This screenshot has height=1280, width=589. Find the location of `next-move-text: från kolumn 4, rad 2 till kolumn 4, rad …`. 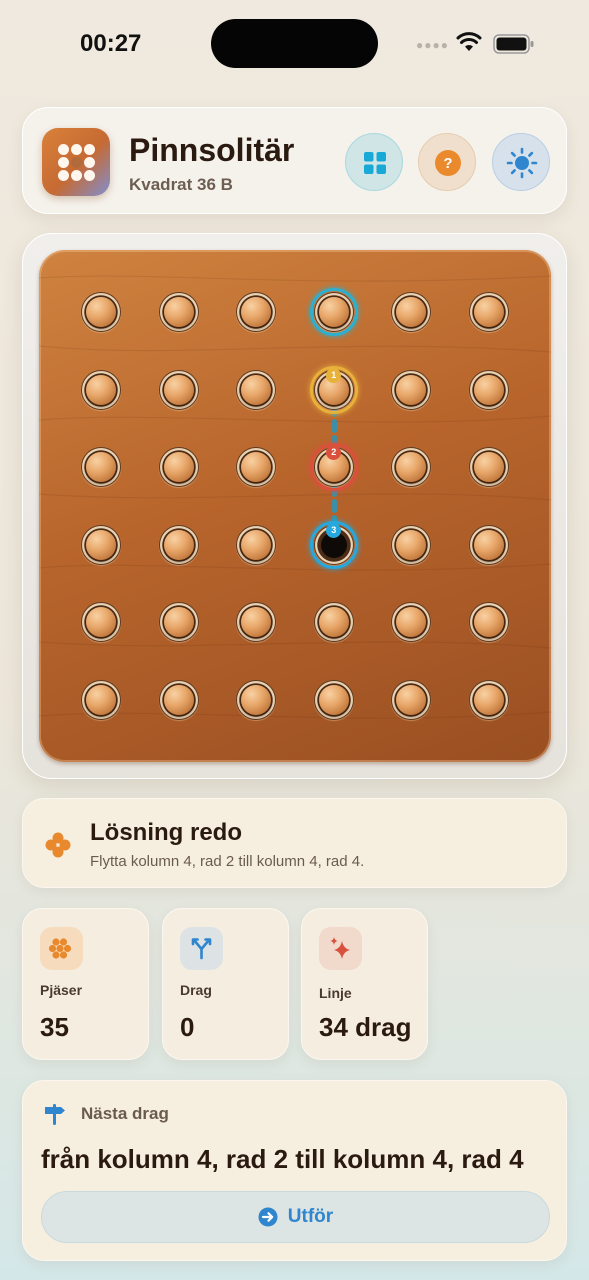

next-move-text: från kolumn 4, rad 2 till kolumn 4, rad … is located at coordinates (282, 1159).